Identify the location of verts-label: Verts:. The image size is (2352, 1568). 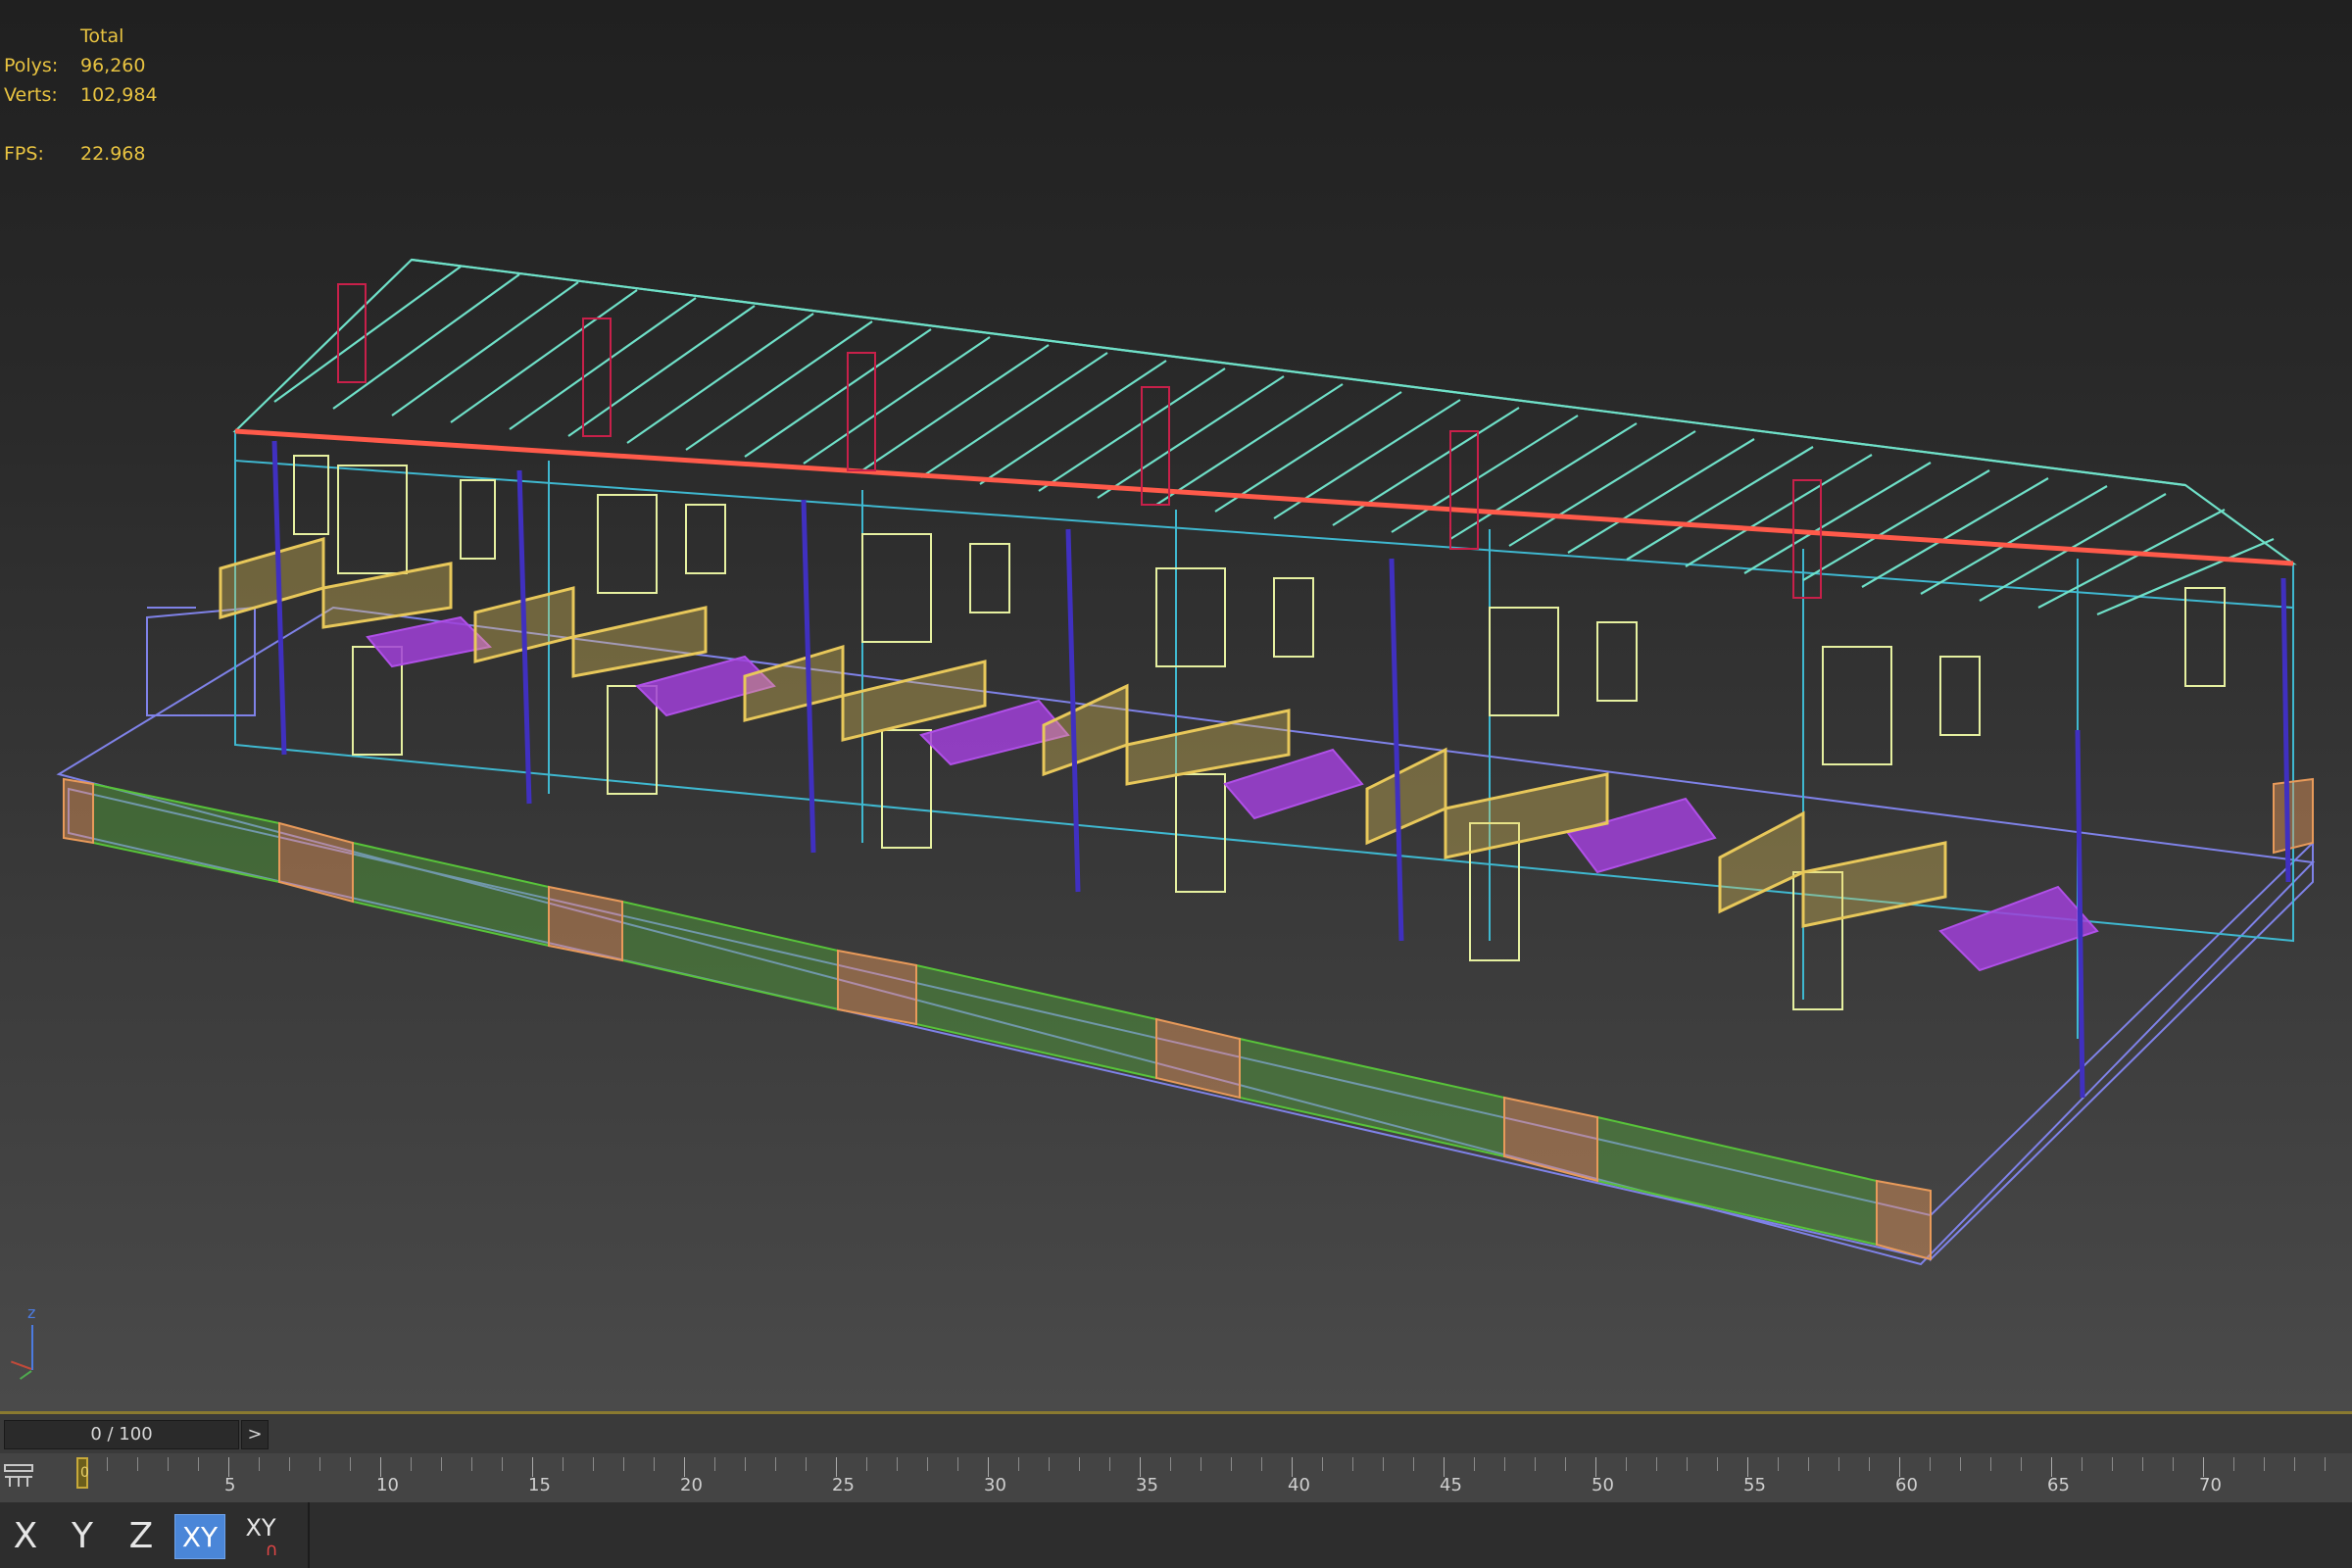
(31, 95).